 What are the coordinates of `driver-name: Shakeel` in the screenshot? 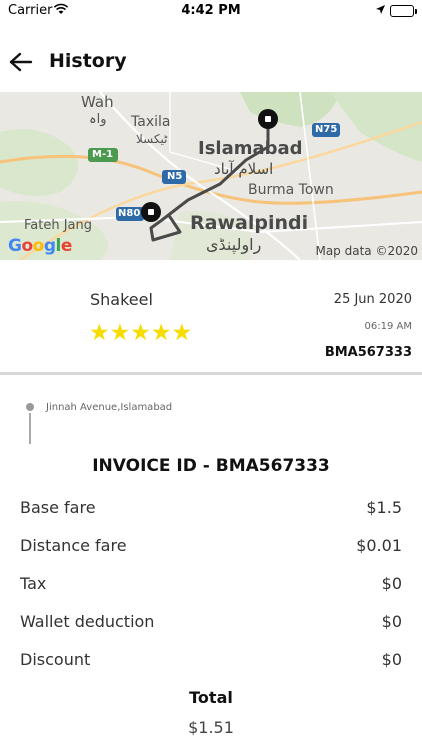 It's located at (121, 299).